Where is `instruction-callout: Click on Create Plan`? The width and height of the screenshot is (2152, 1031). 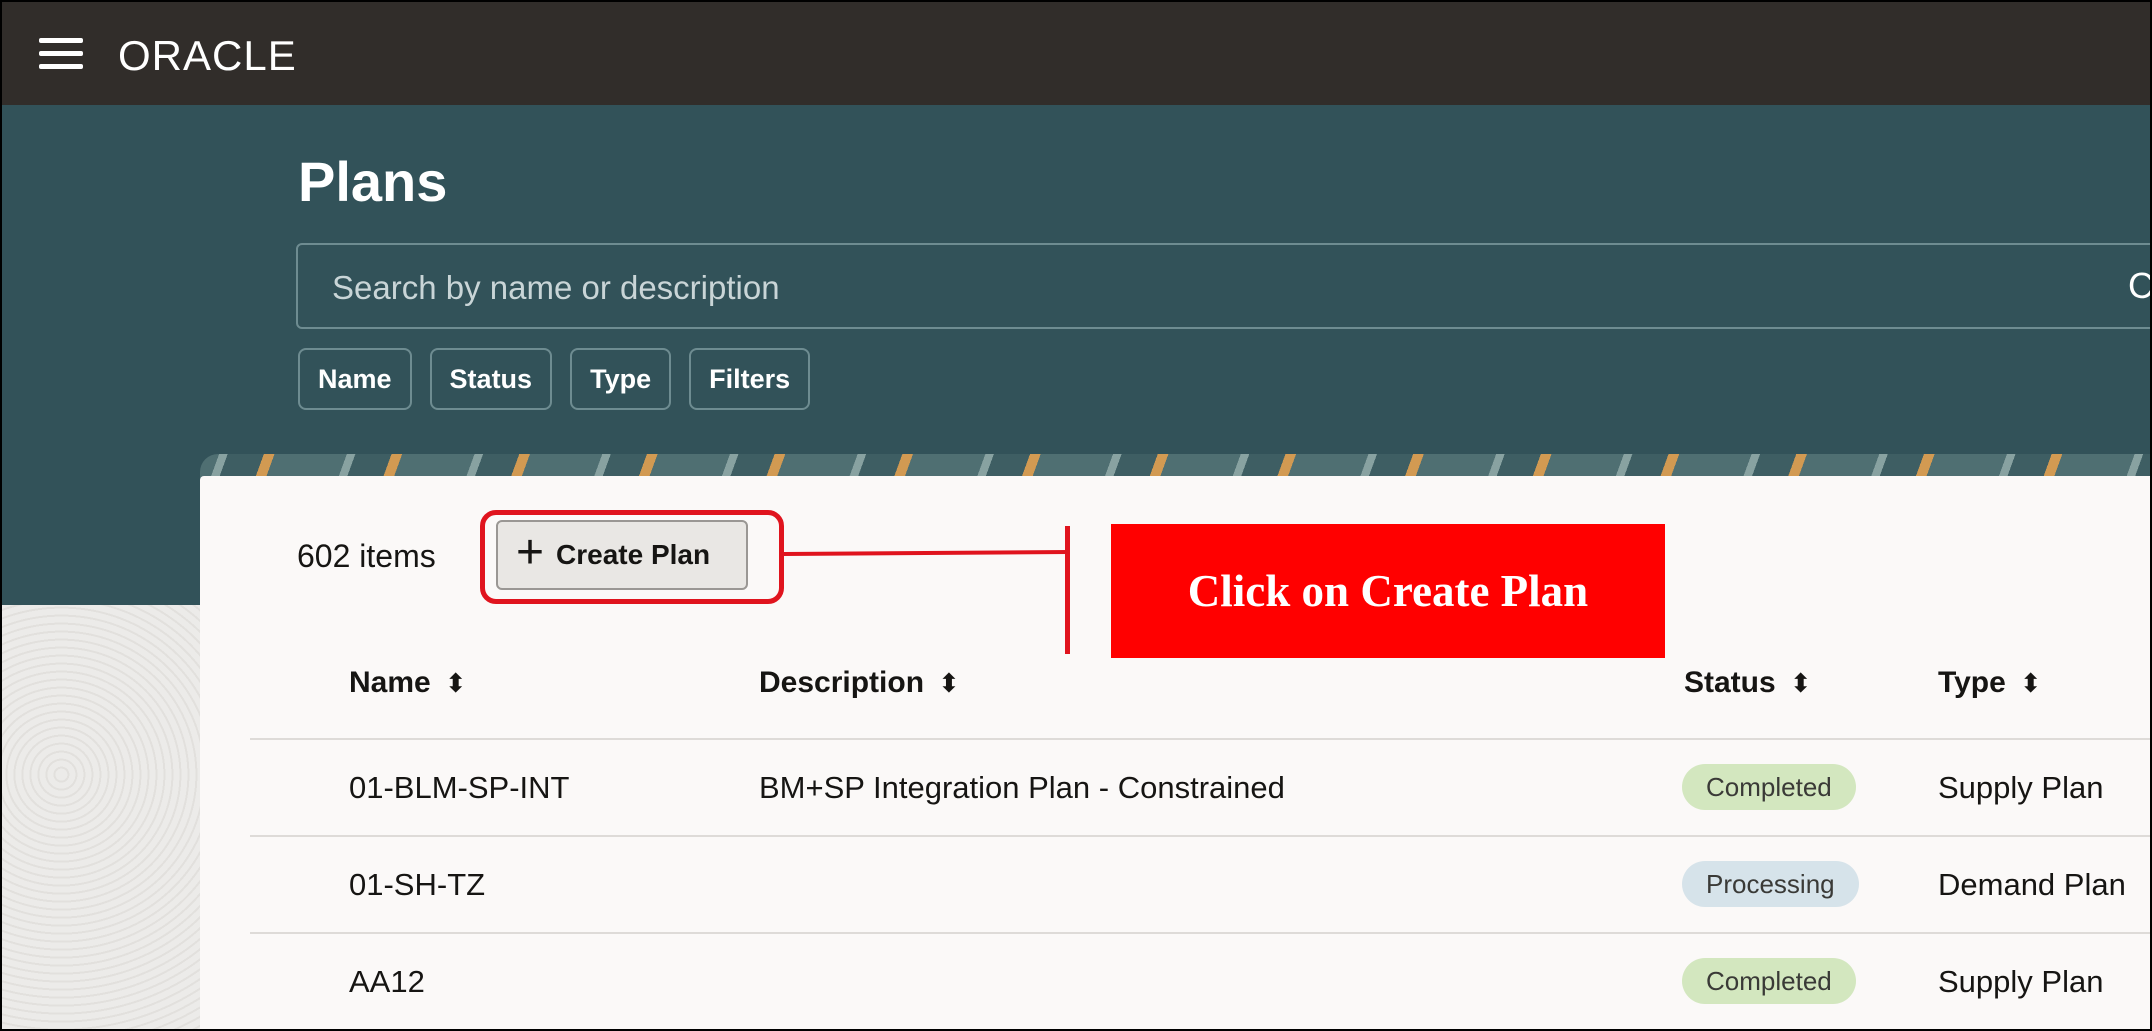 instruction-callout: Click on Create Plan is located at coordinates (1388, 591).